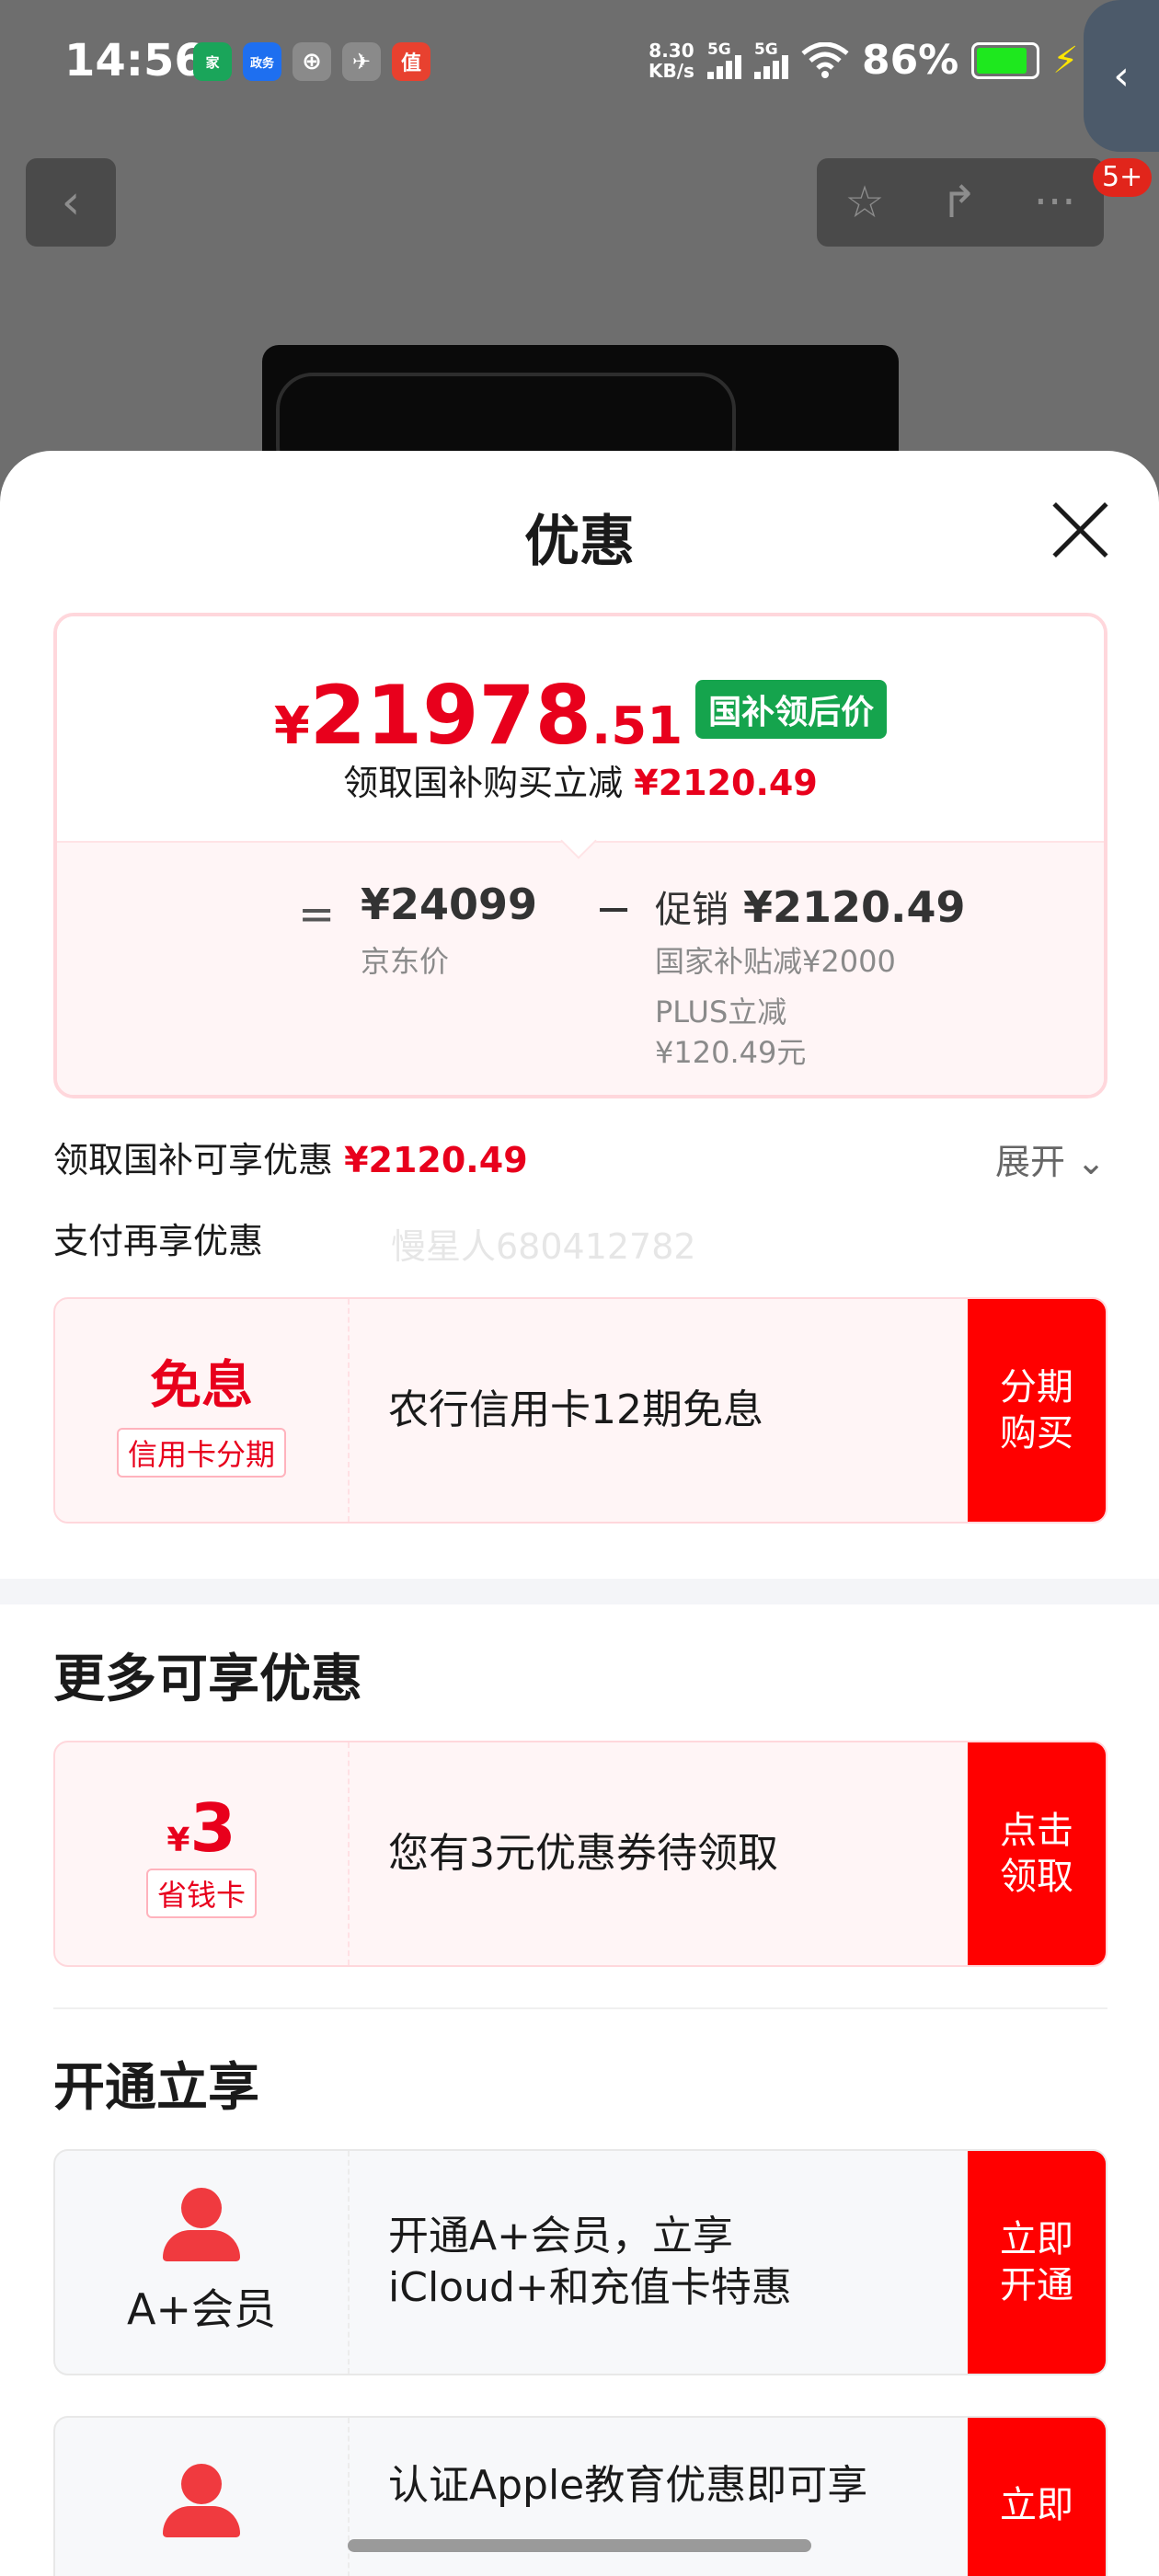 This screenshot has width=1159, height=2576. I want to click on net-speed: 8.30 KB/s, so click(671, 60).